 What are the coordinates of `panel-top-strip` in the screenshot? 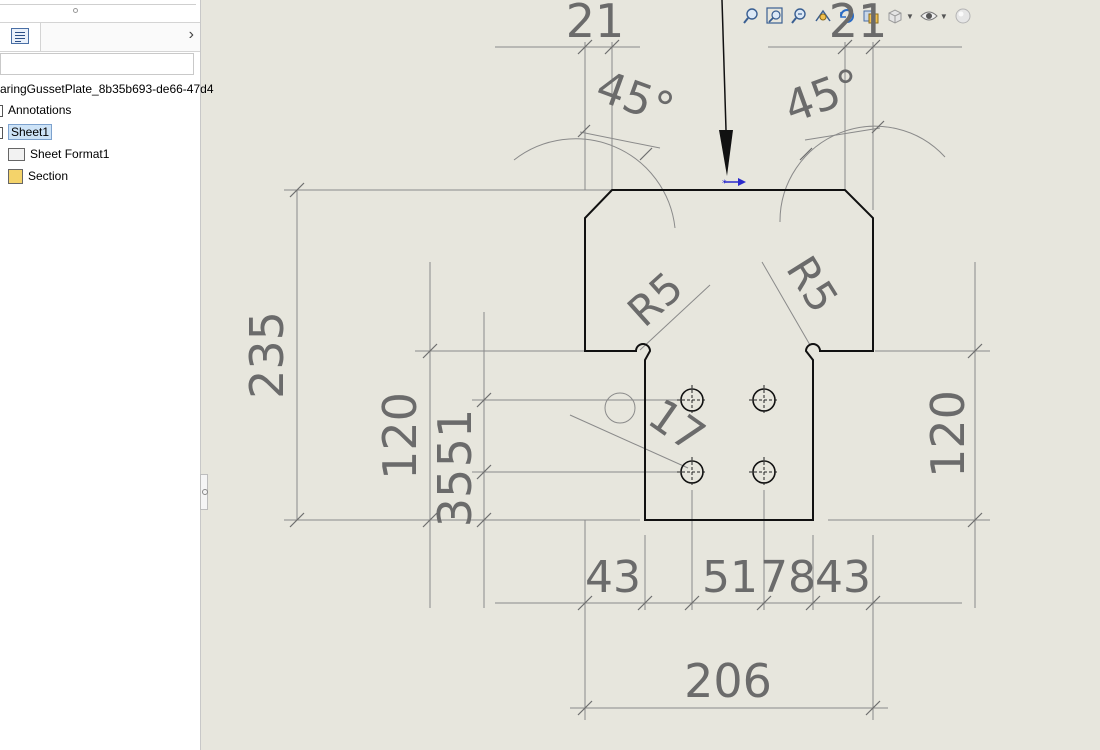 It's located at (98, 2).